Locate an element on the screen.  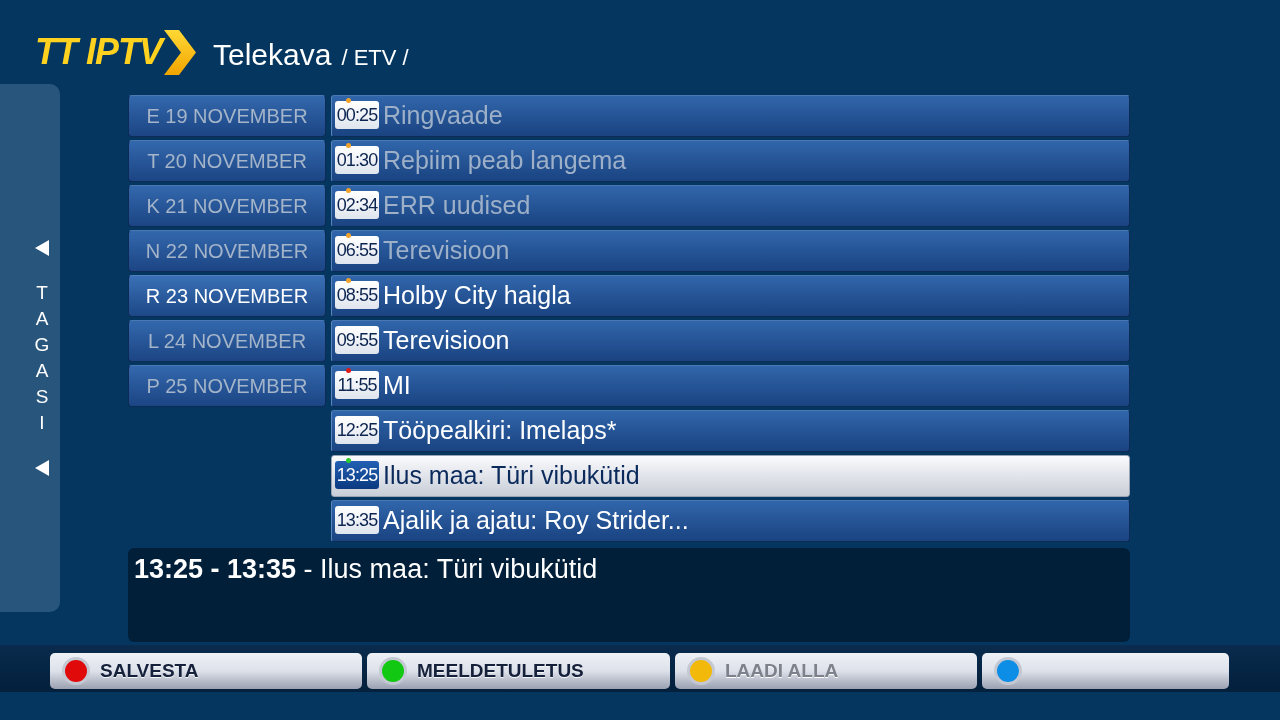
program-row: 13:25 Ilus maa: Türi vibukütid is located at coordinates (730, 476).